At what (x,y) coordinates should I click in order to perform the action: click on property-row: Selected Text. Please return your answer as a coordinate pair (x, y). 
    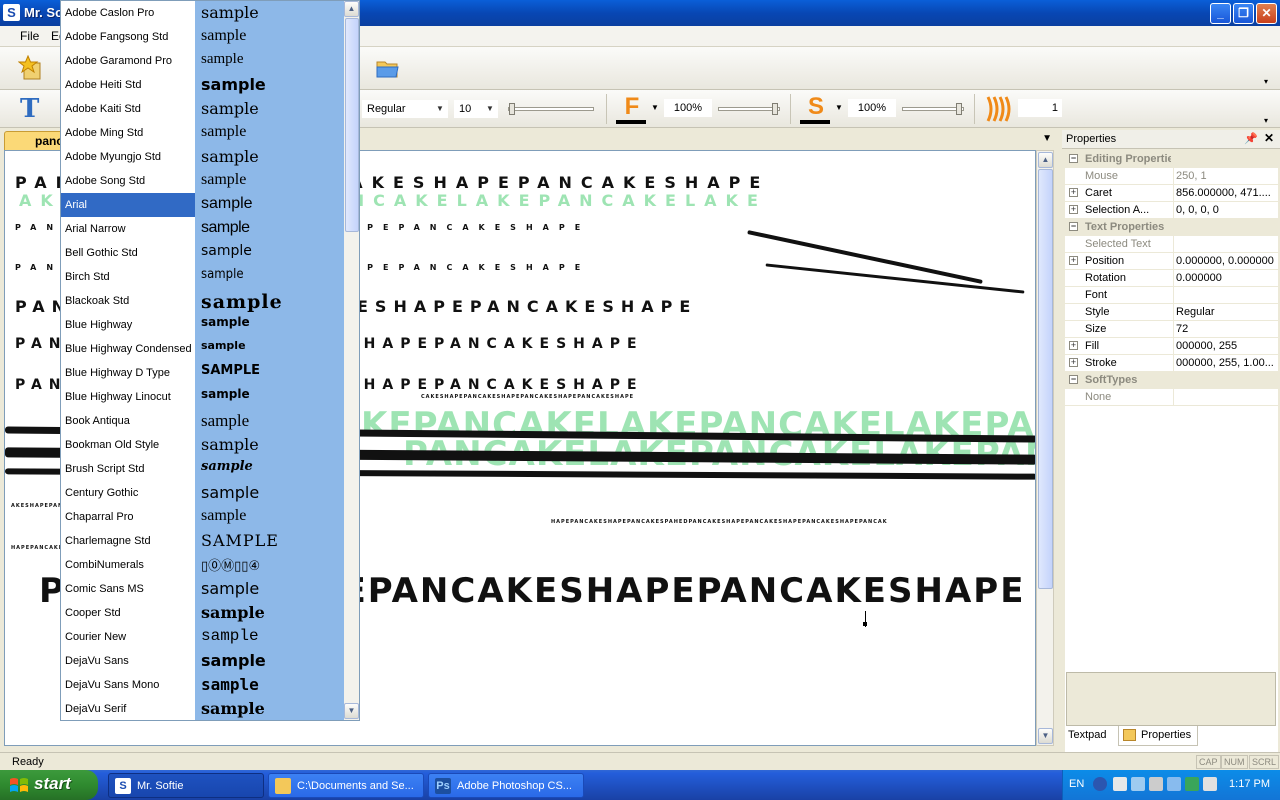
    Looking at the image, I should click on (1171, 244).